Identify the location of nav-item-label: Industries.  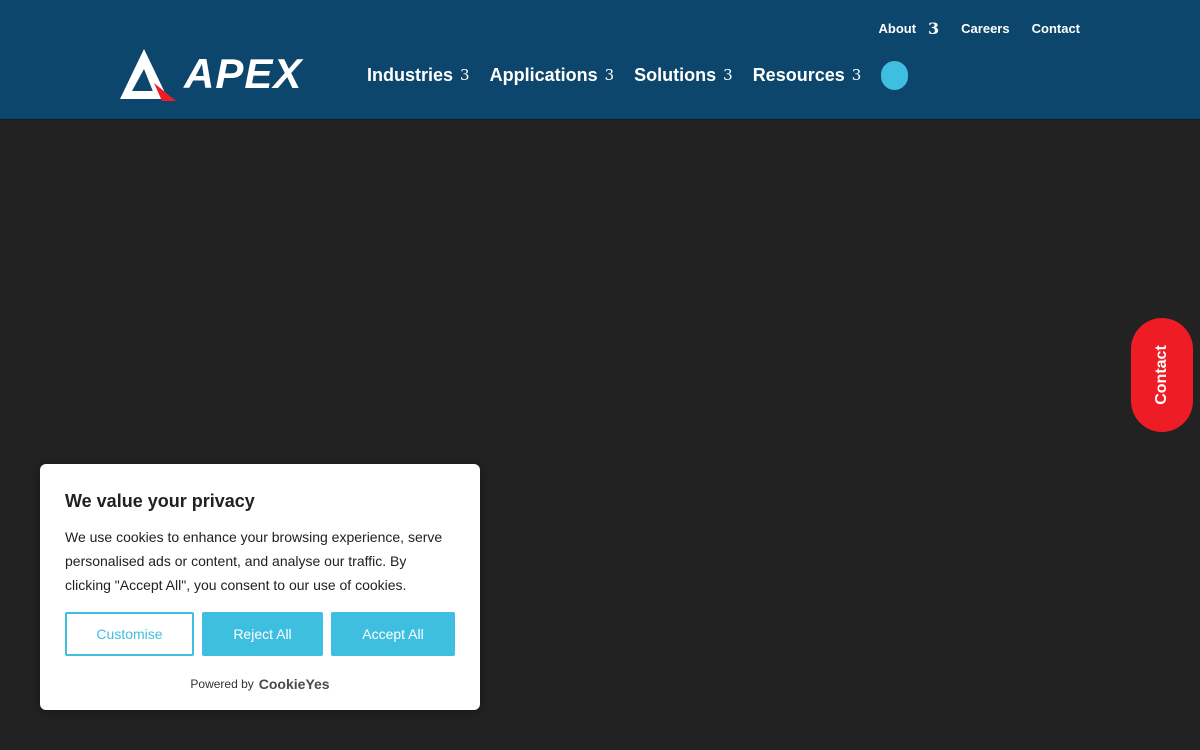
(410, 74).